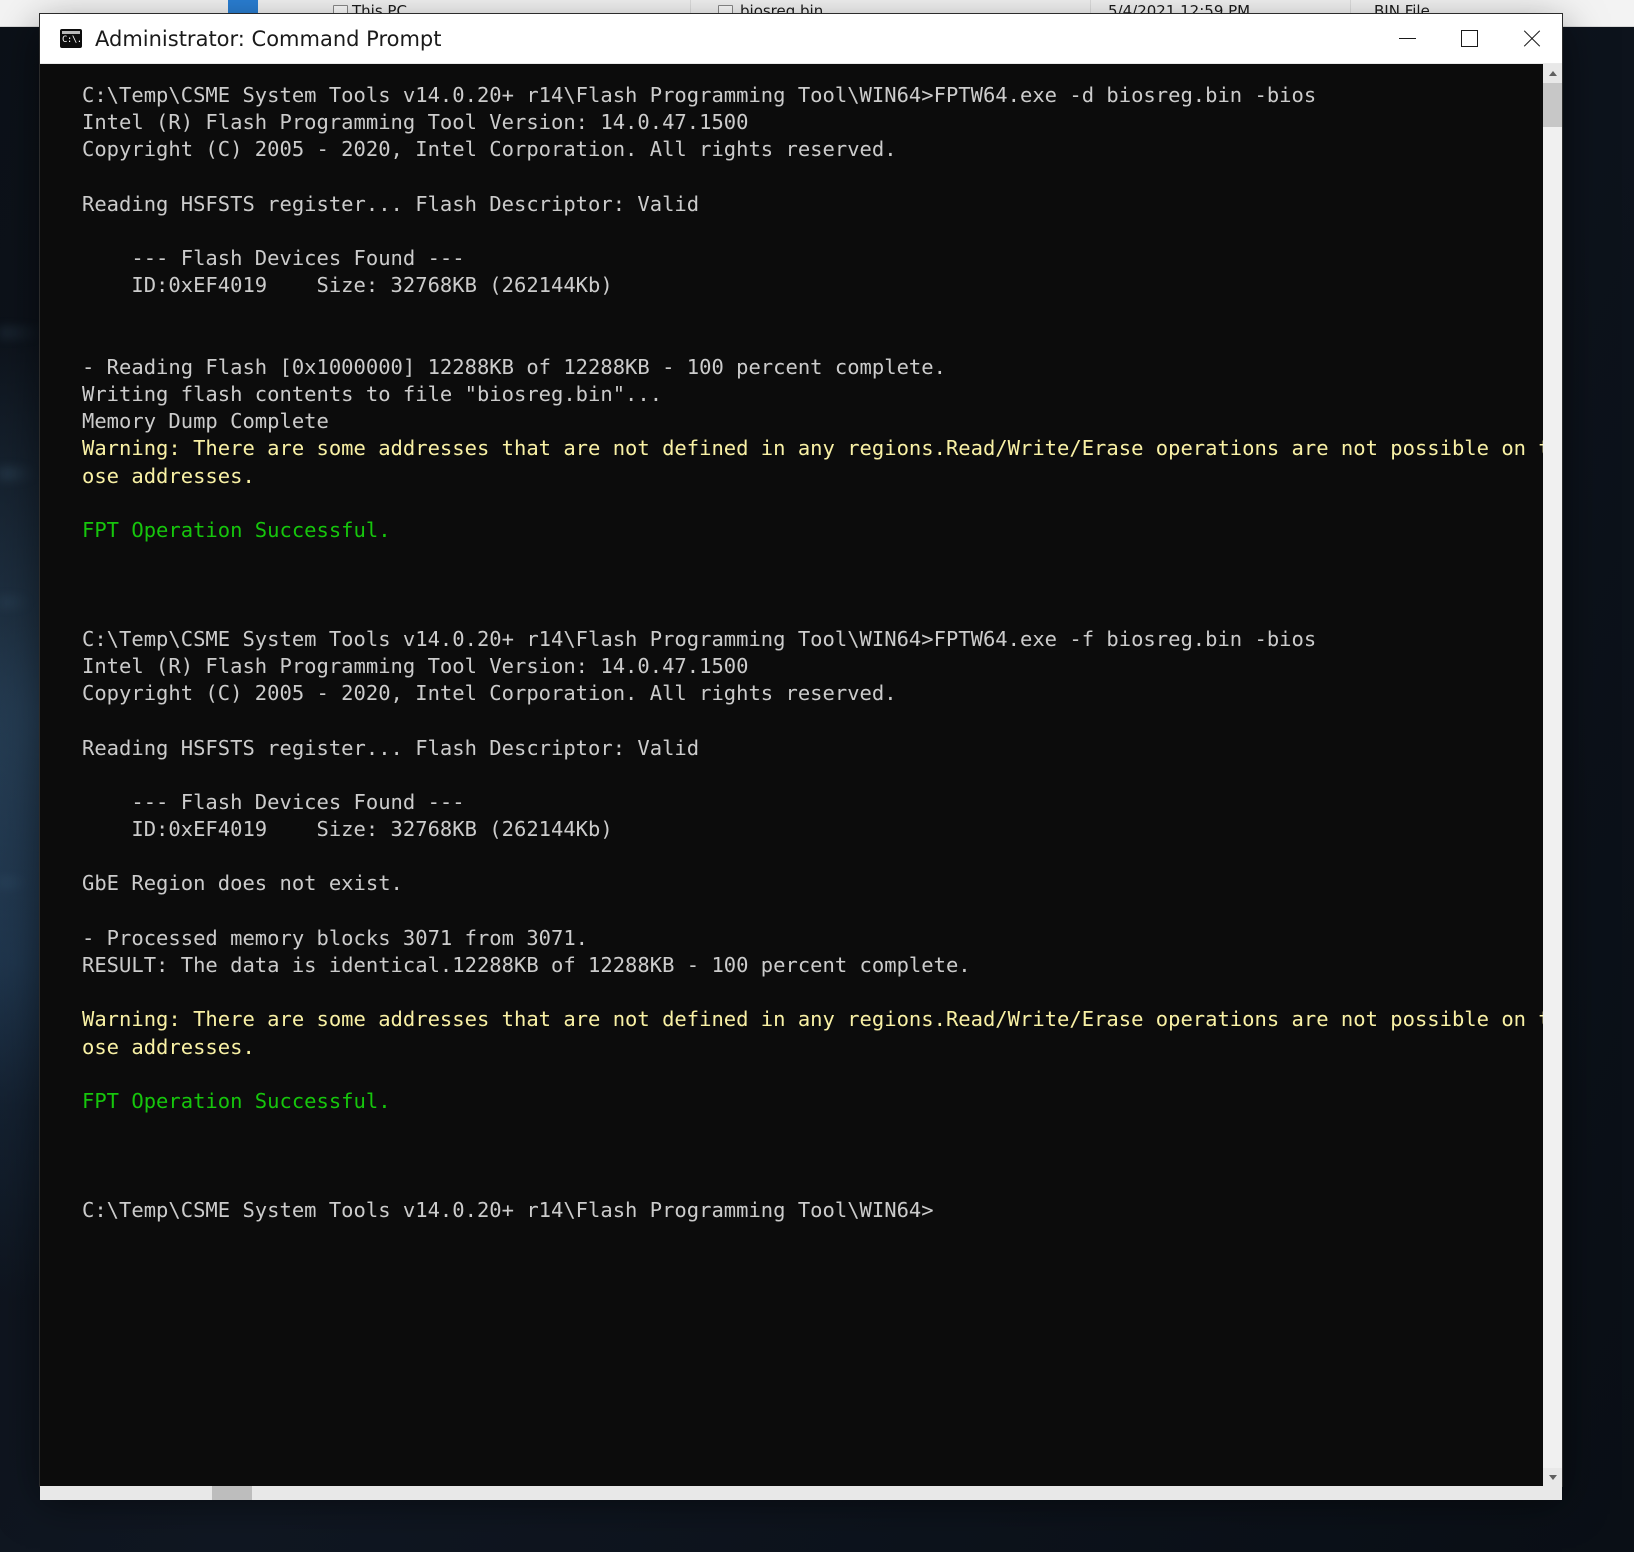 This screenshot has width=1634, height=1552. I want to click on command-prompt-icon: C:\., so click(71, 38).